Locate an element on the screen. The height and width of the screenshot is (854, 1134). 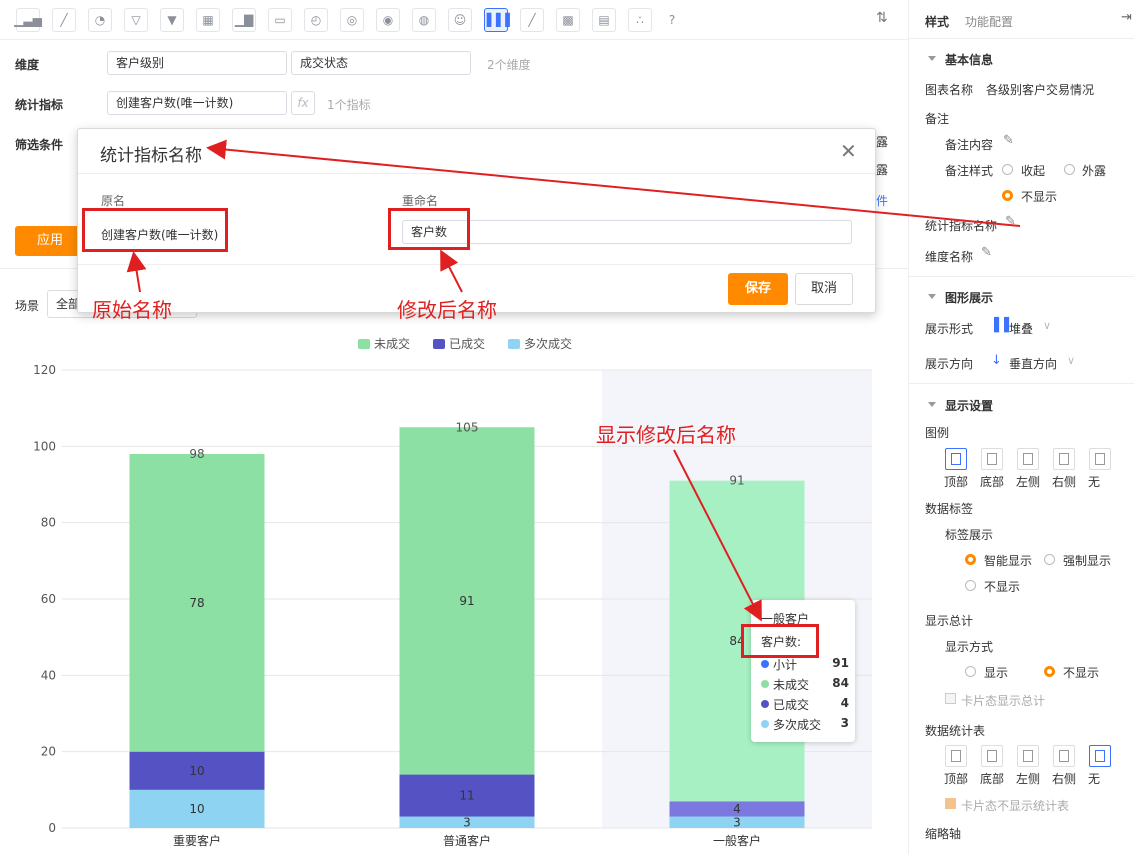
legend-swatch is located at coordinates (439, 344).